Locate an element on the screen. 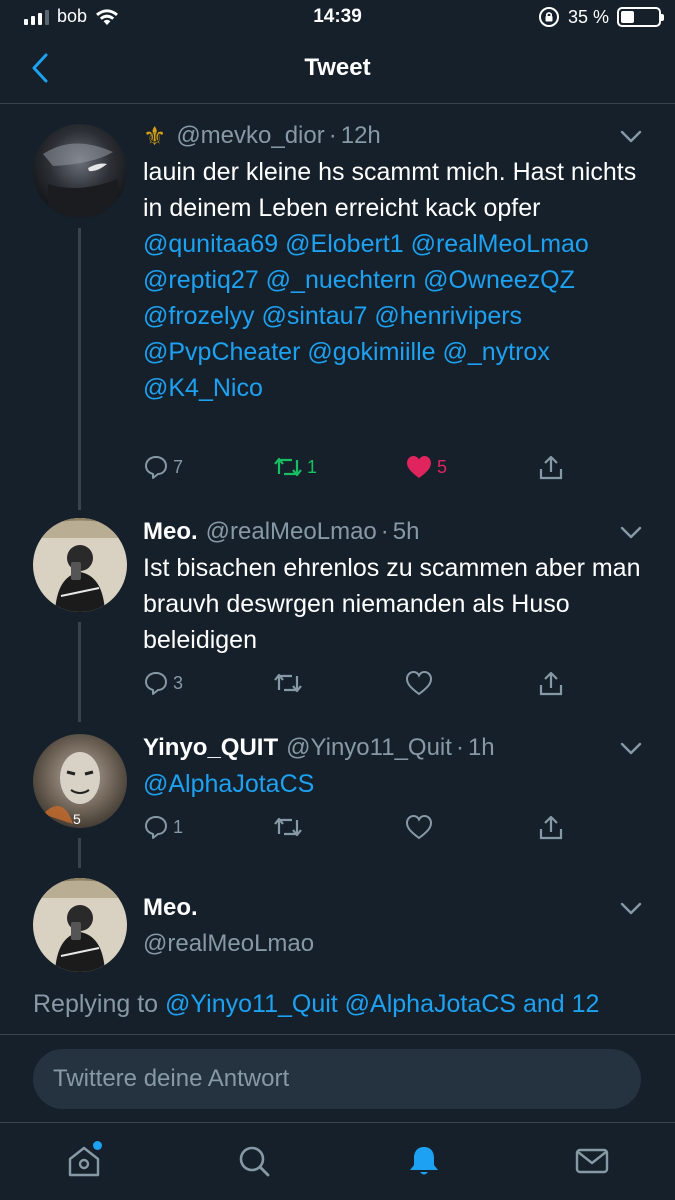 The width and height of the screenshot is (675, 1200). like-button: 5 is located at coordinates (426, 467).